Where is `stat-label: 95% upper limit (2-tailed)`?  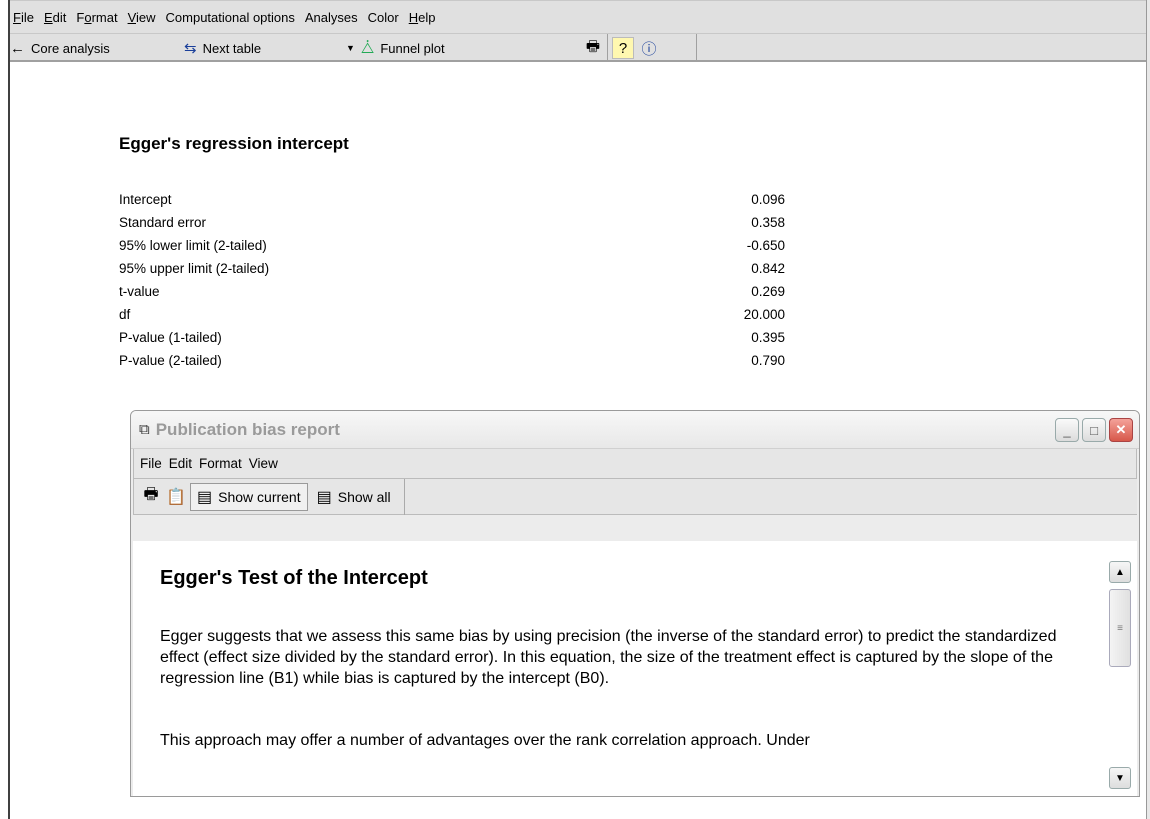
stat-label: 95% upper limit (2-tailed) is located at coordinates (194, 268).